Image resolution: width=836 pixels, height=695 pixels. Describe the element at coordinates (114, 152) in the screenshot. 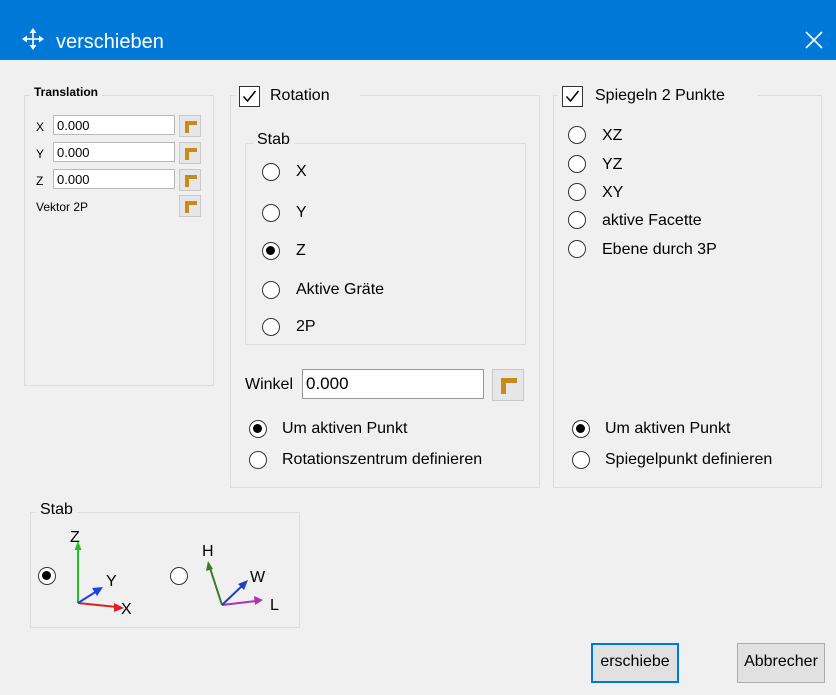

I see `y-input` at that location.